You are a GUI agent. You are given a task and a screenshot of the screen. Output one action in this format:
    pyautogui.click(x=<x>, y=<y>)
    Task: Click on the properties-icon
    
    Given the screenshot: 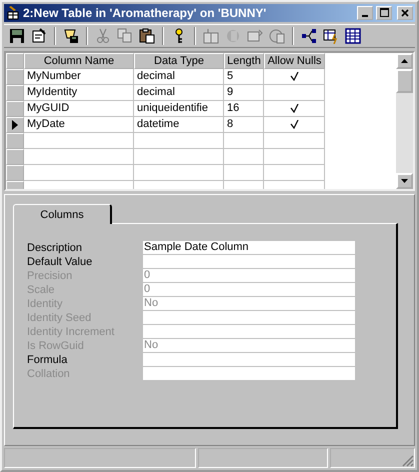 What is the action you would take?
    pyautogui.click(x=39, y=36)
    